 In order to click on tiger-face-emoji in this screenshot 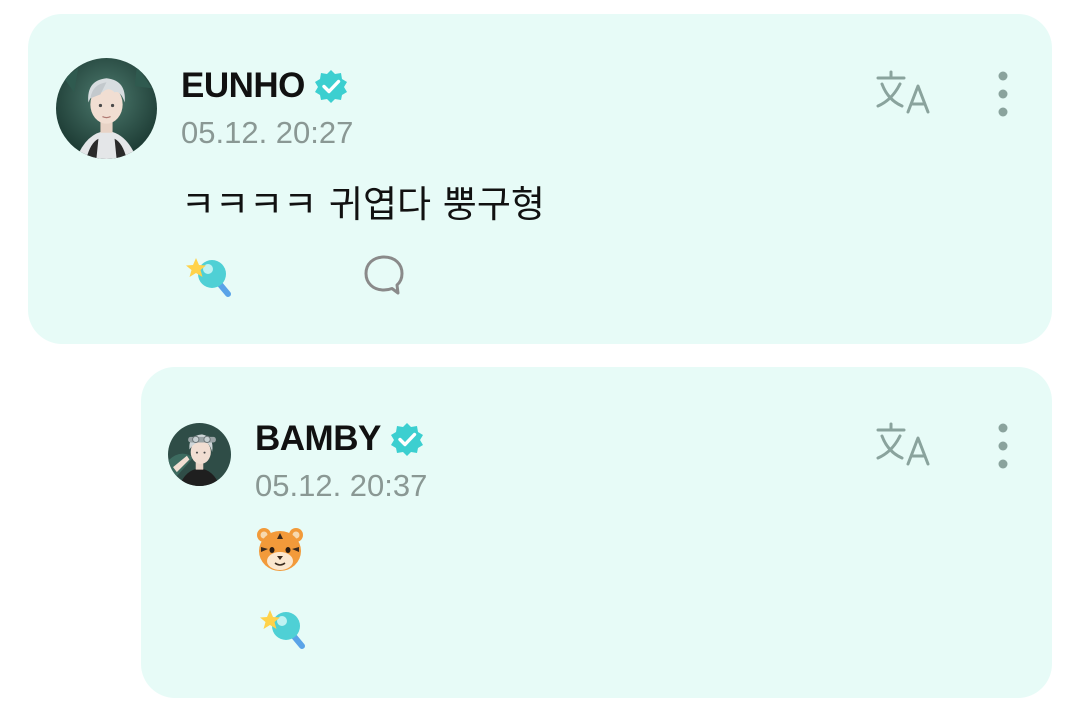, I will do `click(280, 549)`.